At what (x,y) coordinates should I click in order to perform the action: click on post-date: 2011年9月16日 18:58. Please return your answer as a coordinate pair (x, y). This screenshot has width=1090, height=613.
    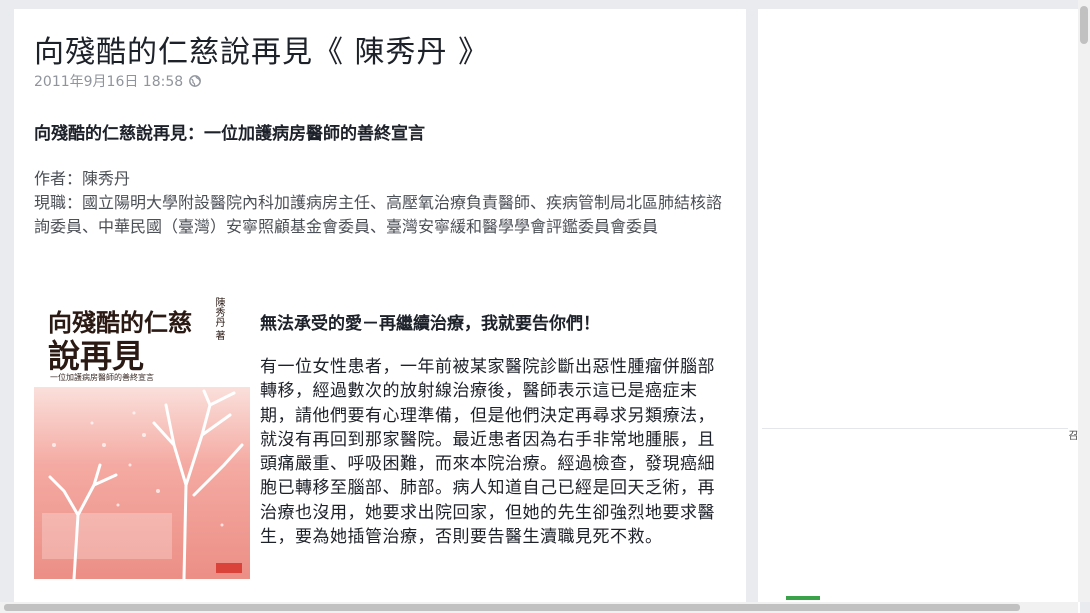
    Looking at the image, I should click on (108, 81).